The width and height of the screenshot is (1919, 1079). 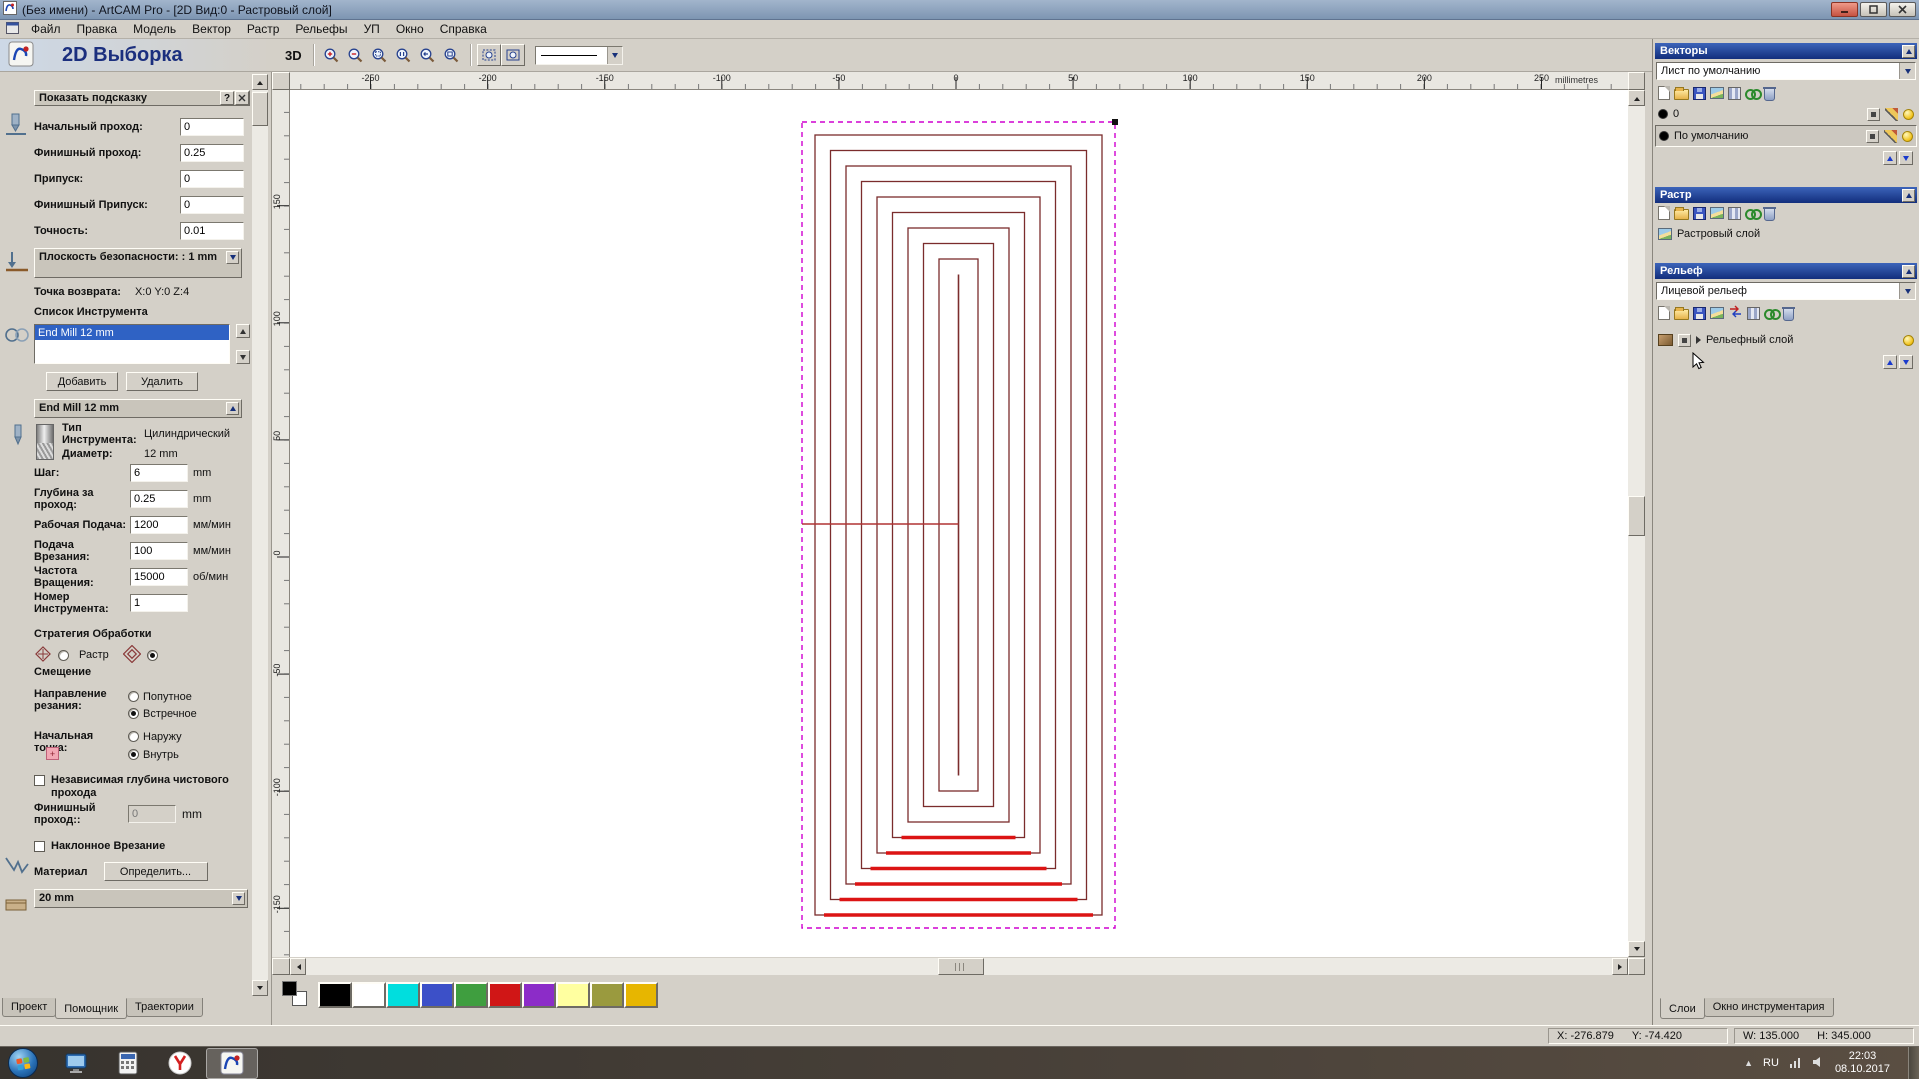 What do you see at coordinates (23, 1063) in the screenshot?
I see `start-button` at bounding box center [23, 1063].